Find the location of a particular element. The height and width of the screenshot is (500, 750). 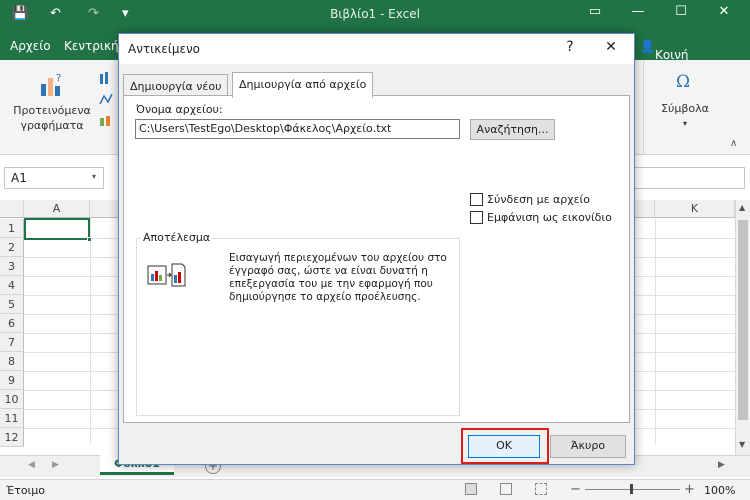

recommended-charts-button: Προτεινόμενα γραφήματα is located at coordinates (52, 118).